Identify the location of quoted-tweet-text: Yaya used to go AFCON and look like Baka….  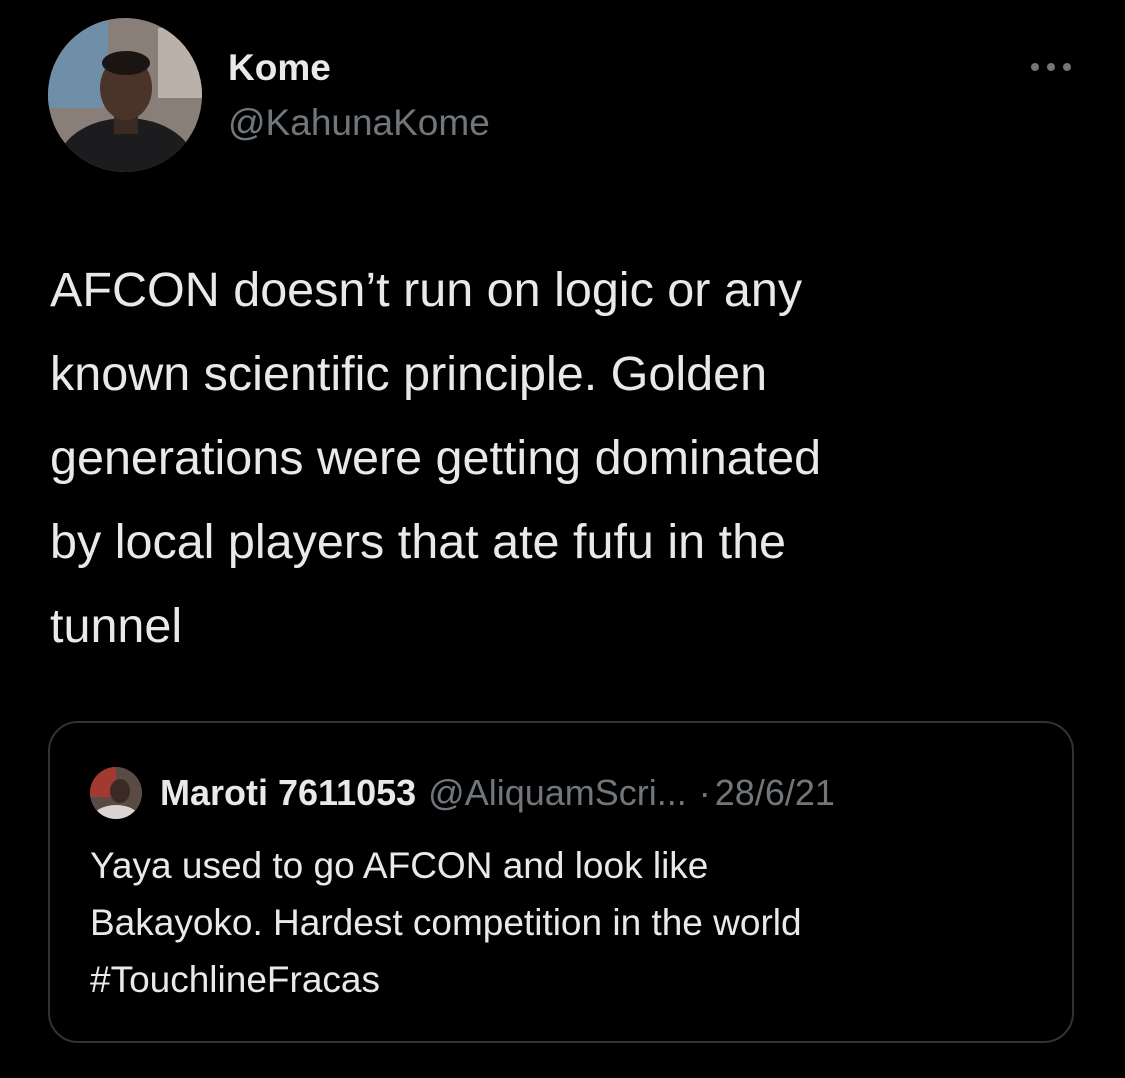
(446, 922).